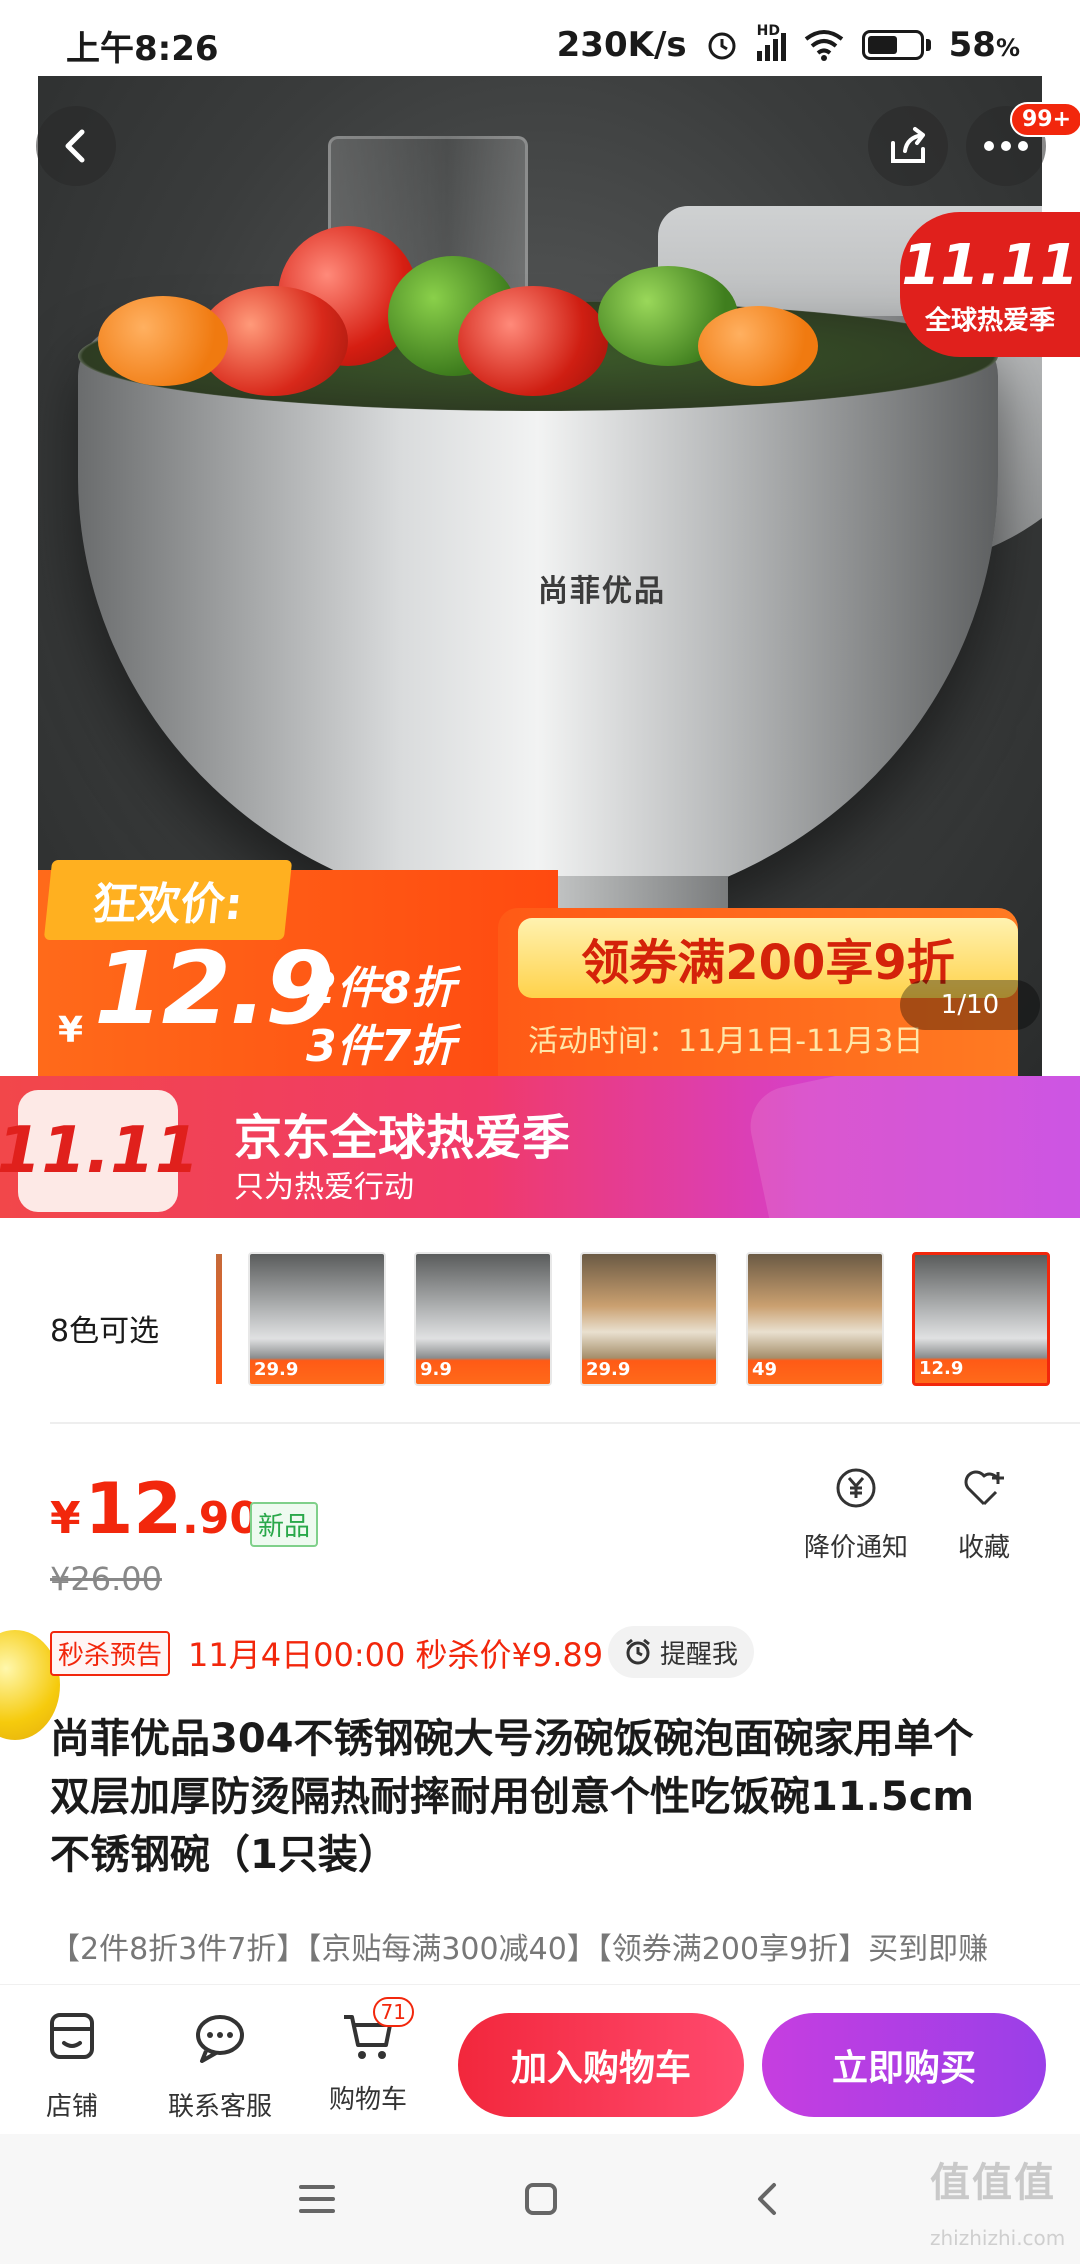 This screenshot has height=2264, width=1080. I want to click on network-speed: 230K/s, so click(621, 45).